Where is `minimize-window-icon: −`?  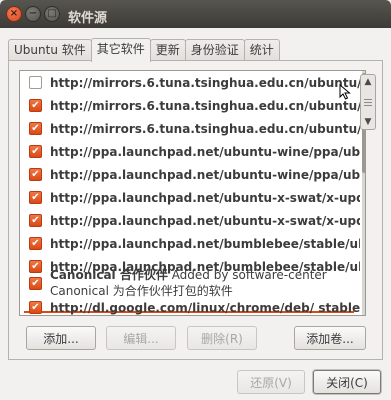 minimize-window-icon: − is located at coordinates (33, 14).